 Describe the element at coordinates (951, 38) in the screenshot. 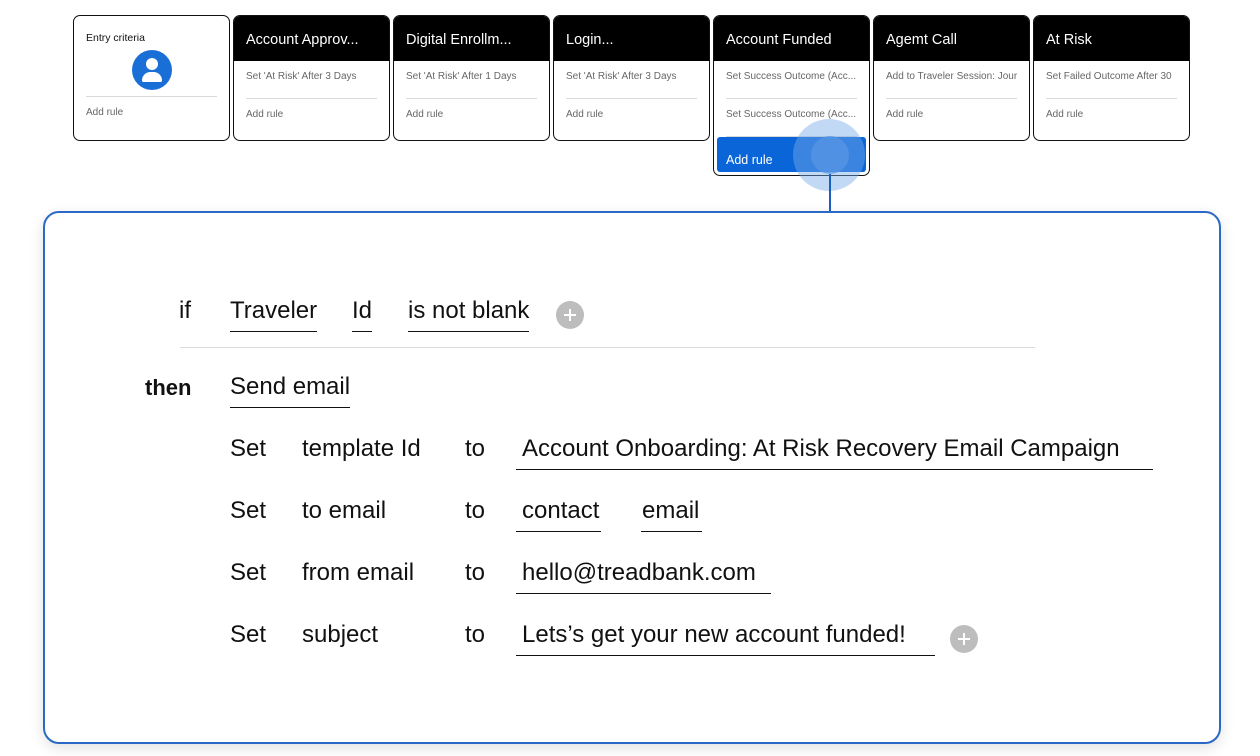

I see `stage-title: Agemt Call` at that location.